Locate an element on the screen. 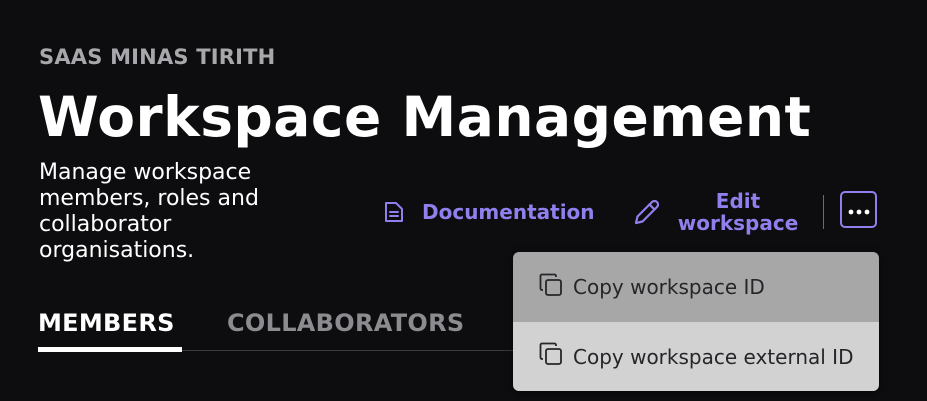  pencil-icon is located at coordinates (647, 212).